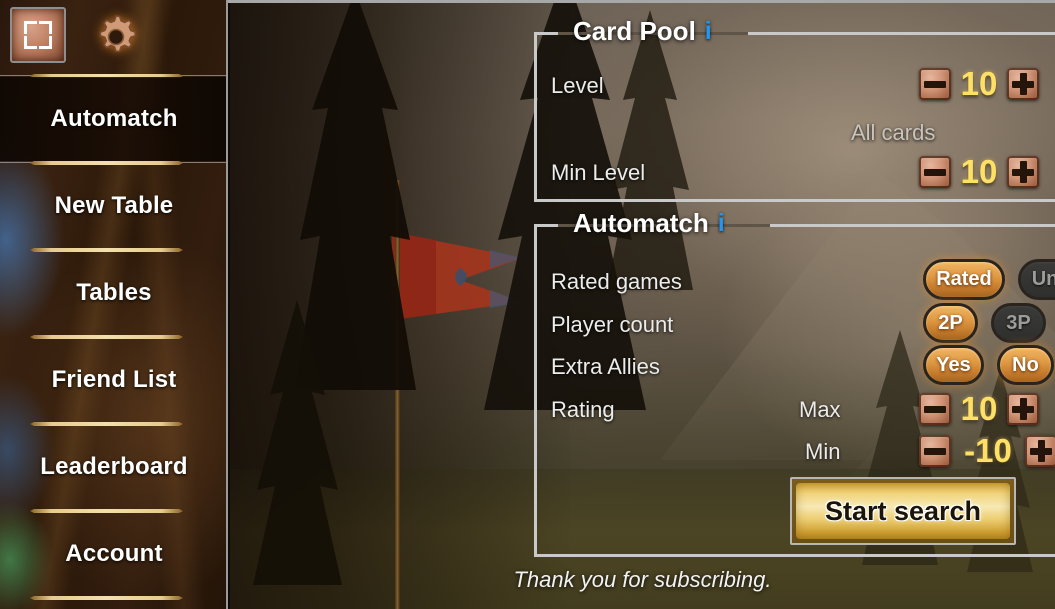 The height and width of the screenshot is (609, 1055). I want to click on fullscreen-corner-tr, so click(45, 27).